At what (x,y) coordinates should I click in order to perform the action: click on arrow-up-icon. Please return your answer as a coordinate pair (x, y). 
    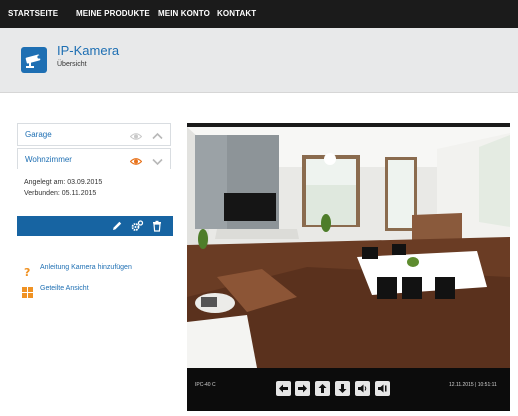
    Looking at the image, I should click on (322, 388).